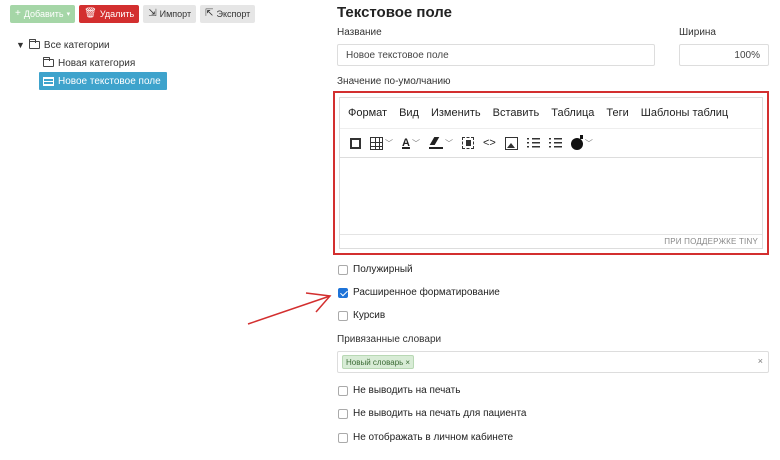  What do you see at coordinates (551, 199) in the screenshot?
I see `editor-content` at bounding box center [551, 199].